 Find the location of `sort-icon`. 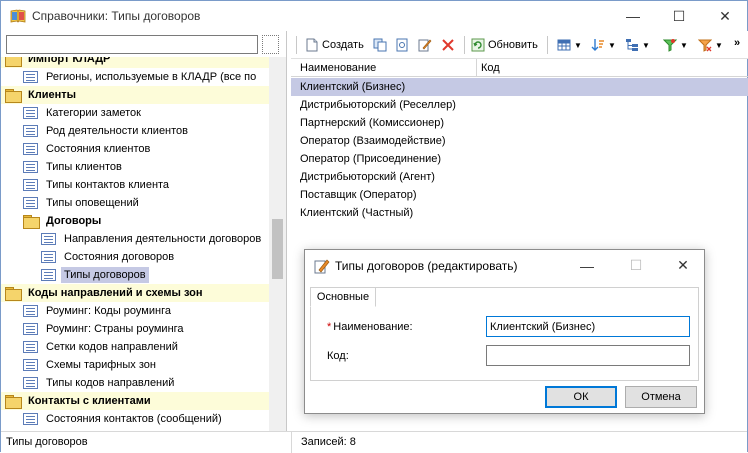

sort-icon is located at coordinates (597, 45).